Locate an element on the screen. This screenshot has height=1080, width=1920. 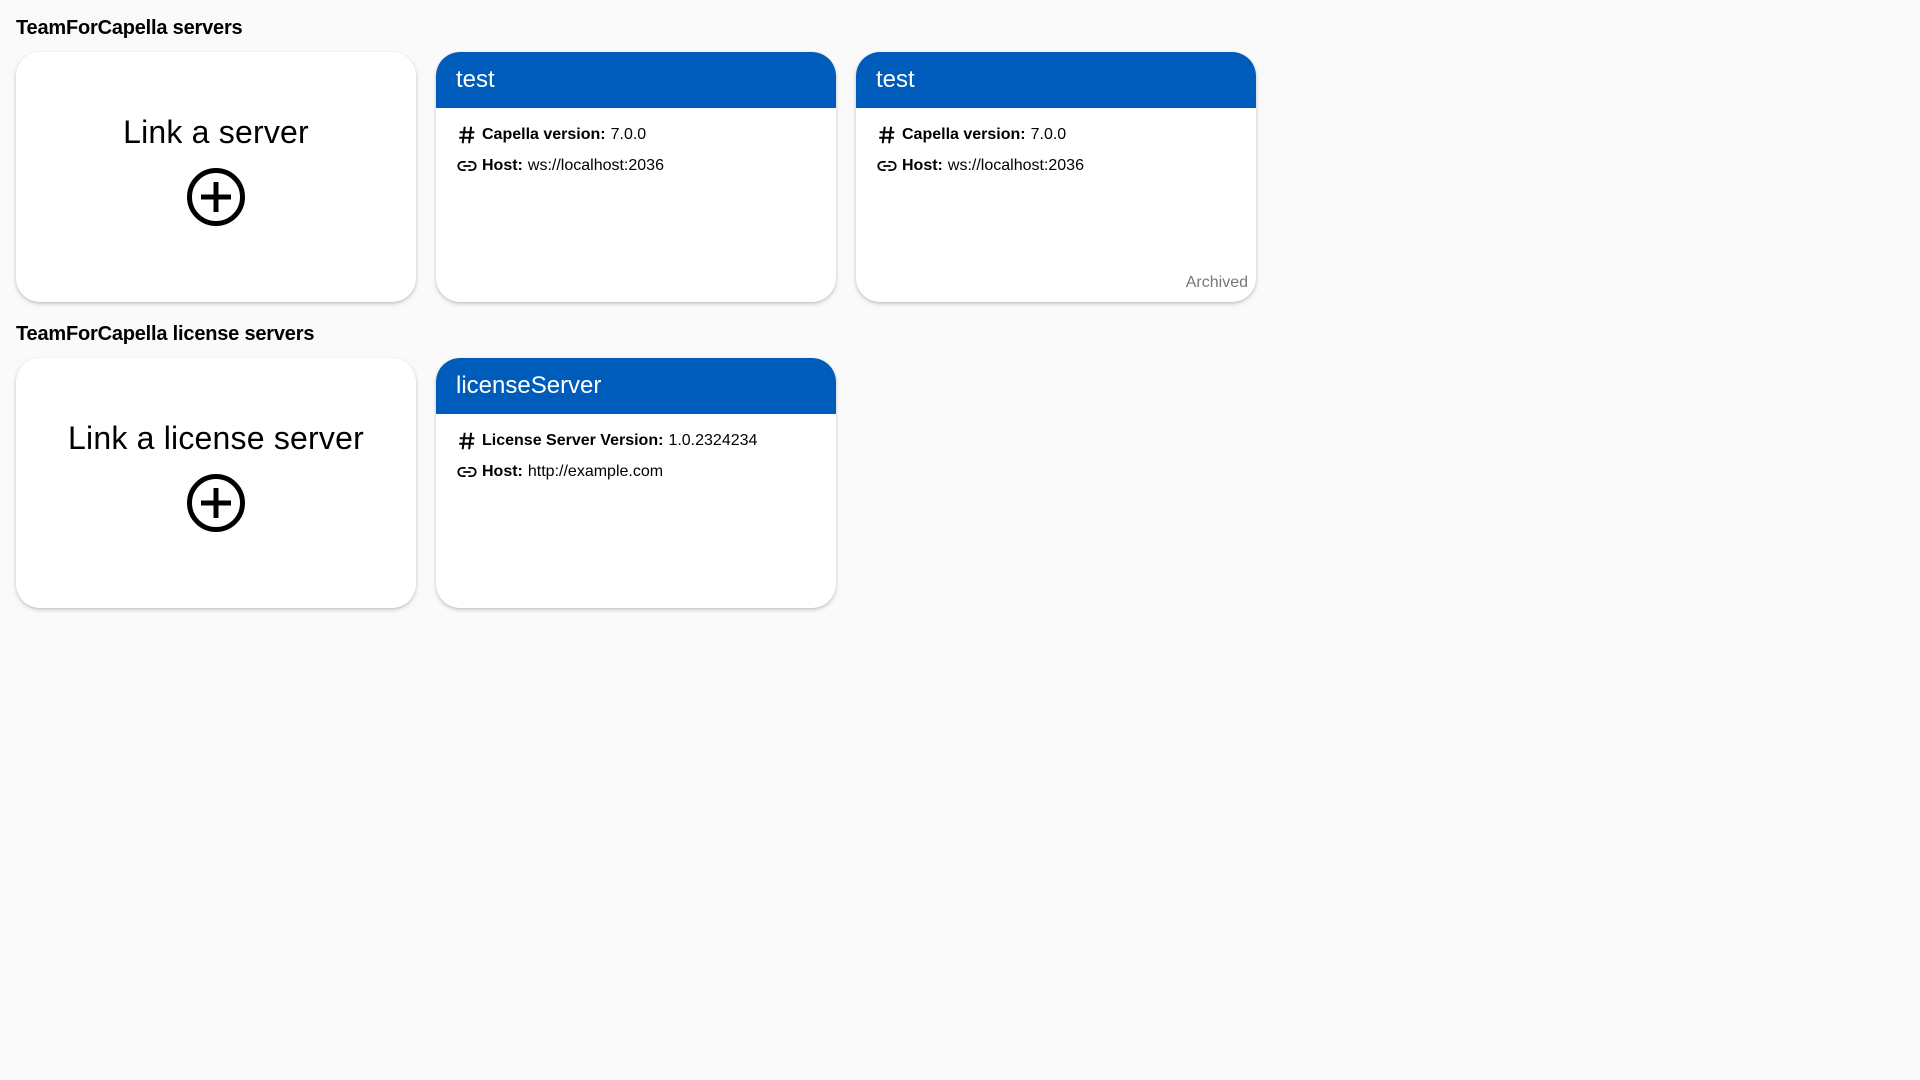
version-key: License Server Version: is located at coordinates (573, 440).